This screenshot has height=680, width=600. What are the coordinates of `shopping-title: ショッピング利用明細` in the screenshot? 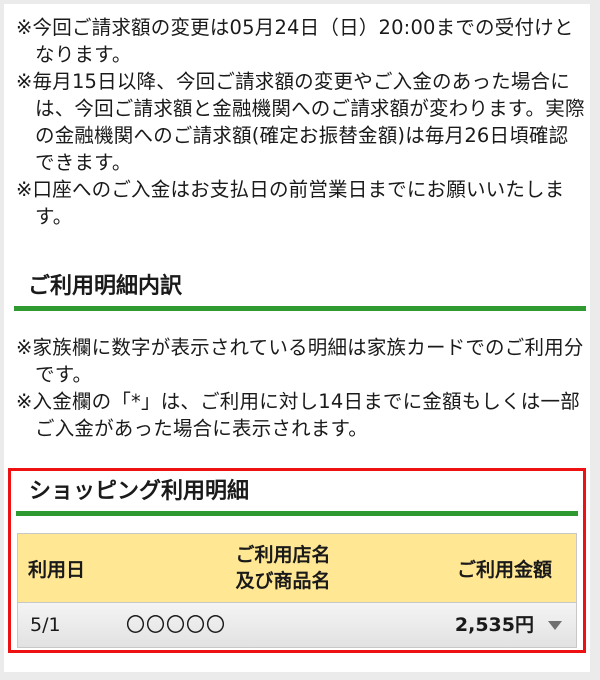 It's located at (139, 491).